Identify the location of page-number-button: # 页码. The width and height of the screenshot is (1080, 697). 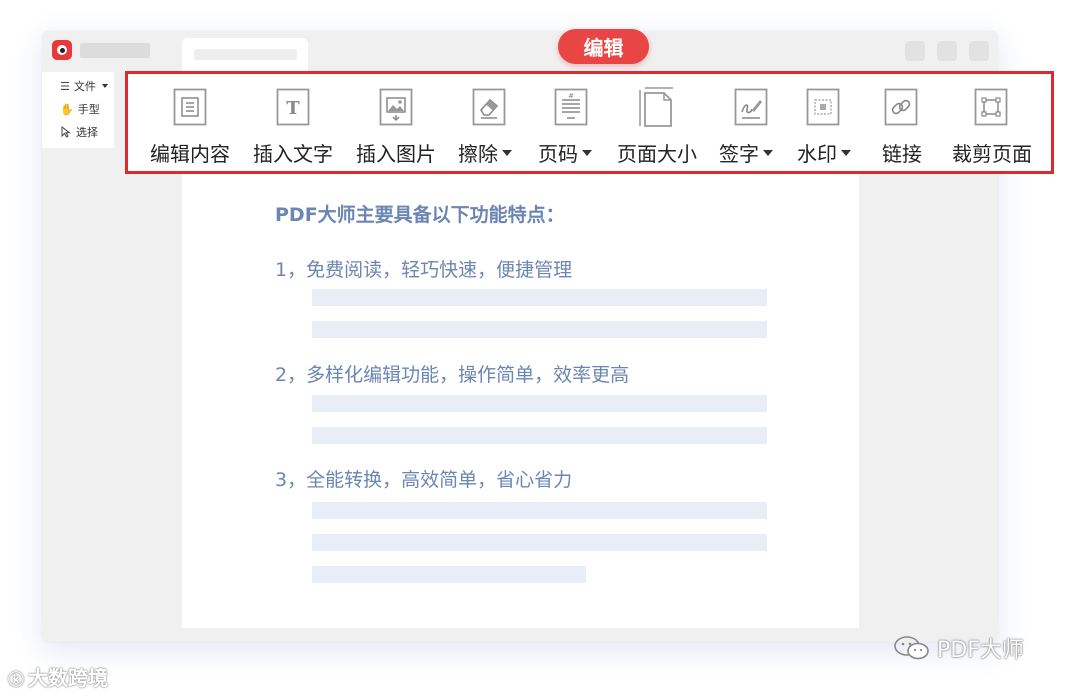
(569, 122).